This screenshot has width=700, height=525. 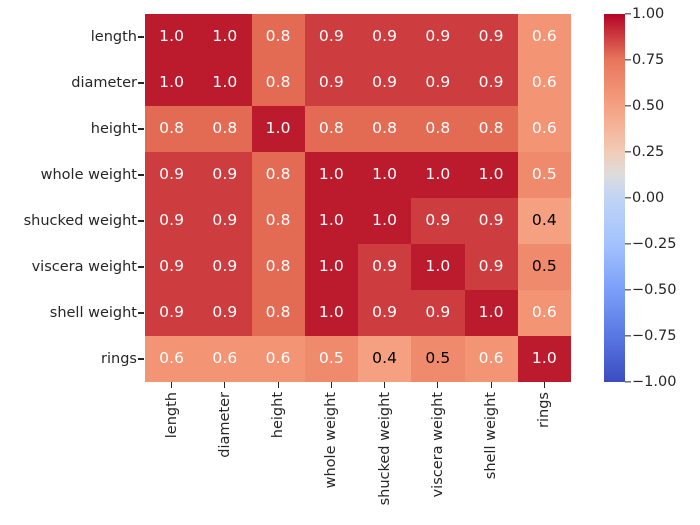 What do you see at coordinates (617, 198) in the screenshot?
I see `colorbar` at bounding box center [617, 198].